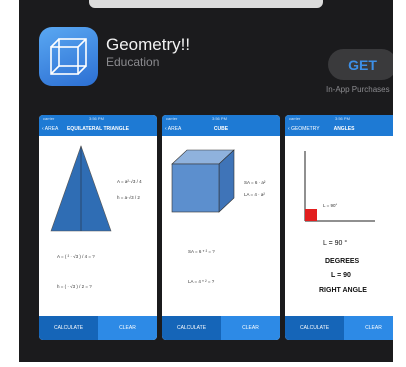 The image size is (406, 367). What do you see at coordinates (128, 197) in the screenshot?
I see `formula-height: h = a·√3 / 2` at bounding box center [128, 197].